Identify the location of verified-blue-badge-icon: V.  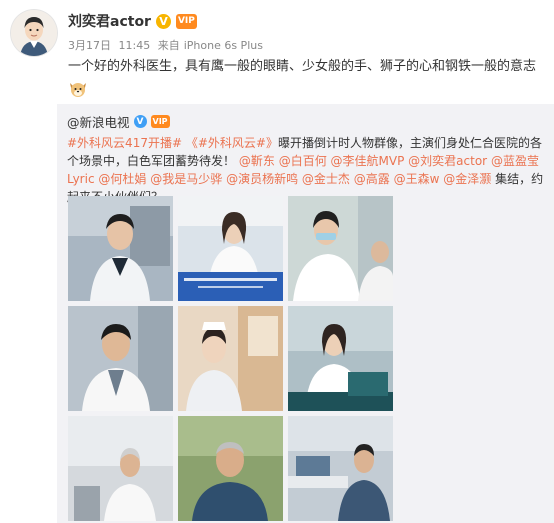
(140, 121).